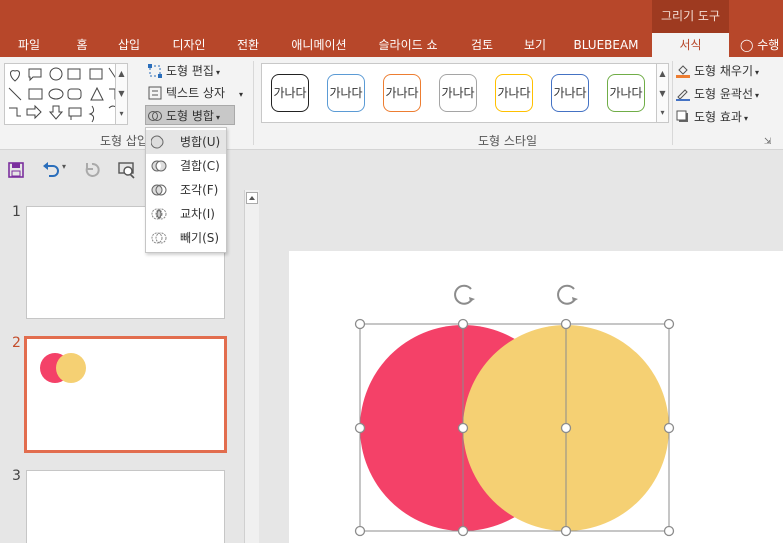  I want to click on lightbulb-icon: ◯, so click(747, 45).